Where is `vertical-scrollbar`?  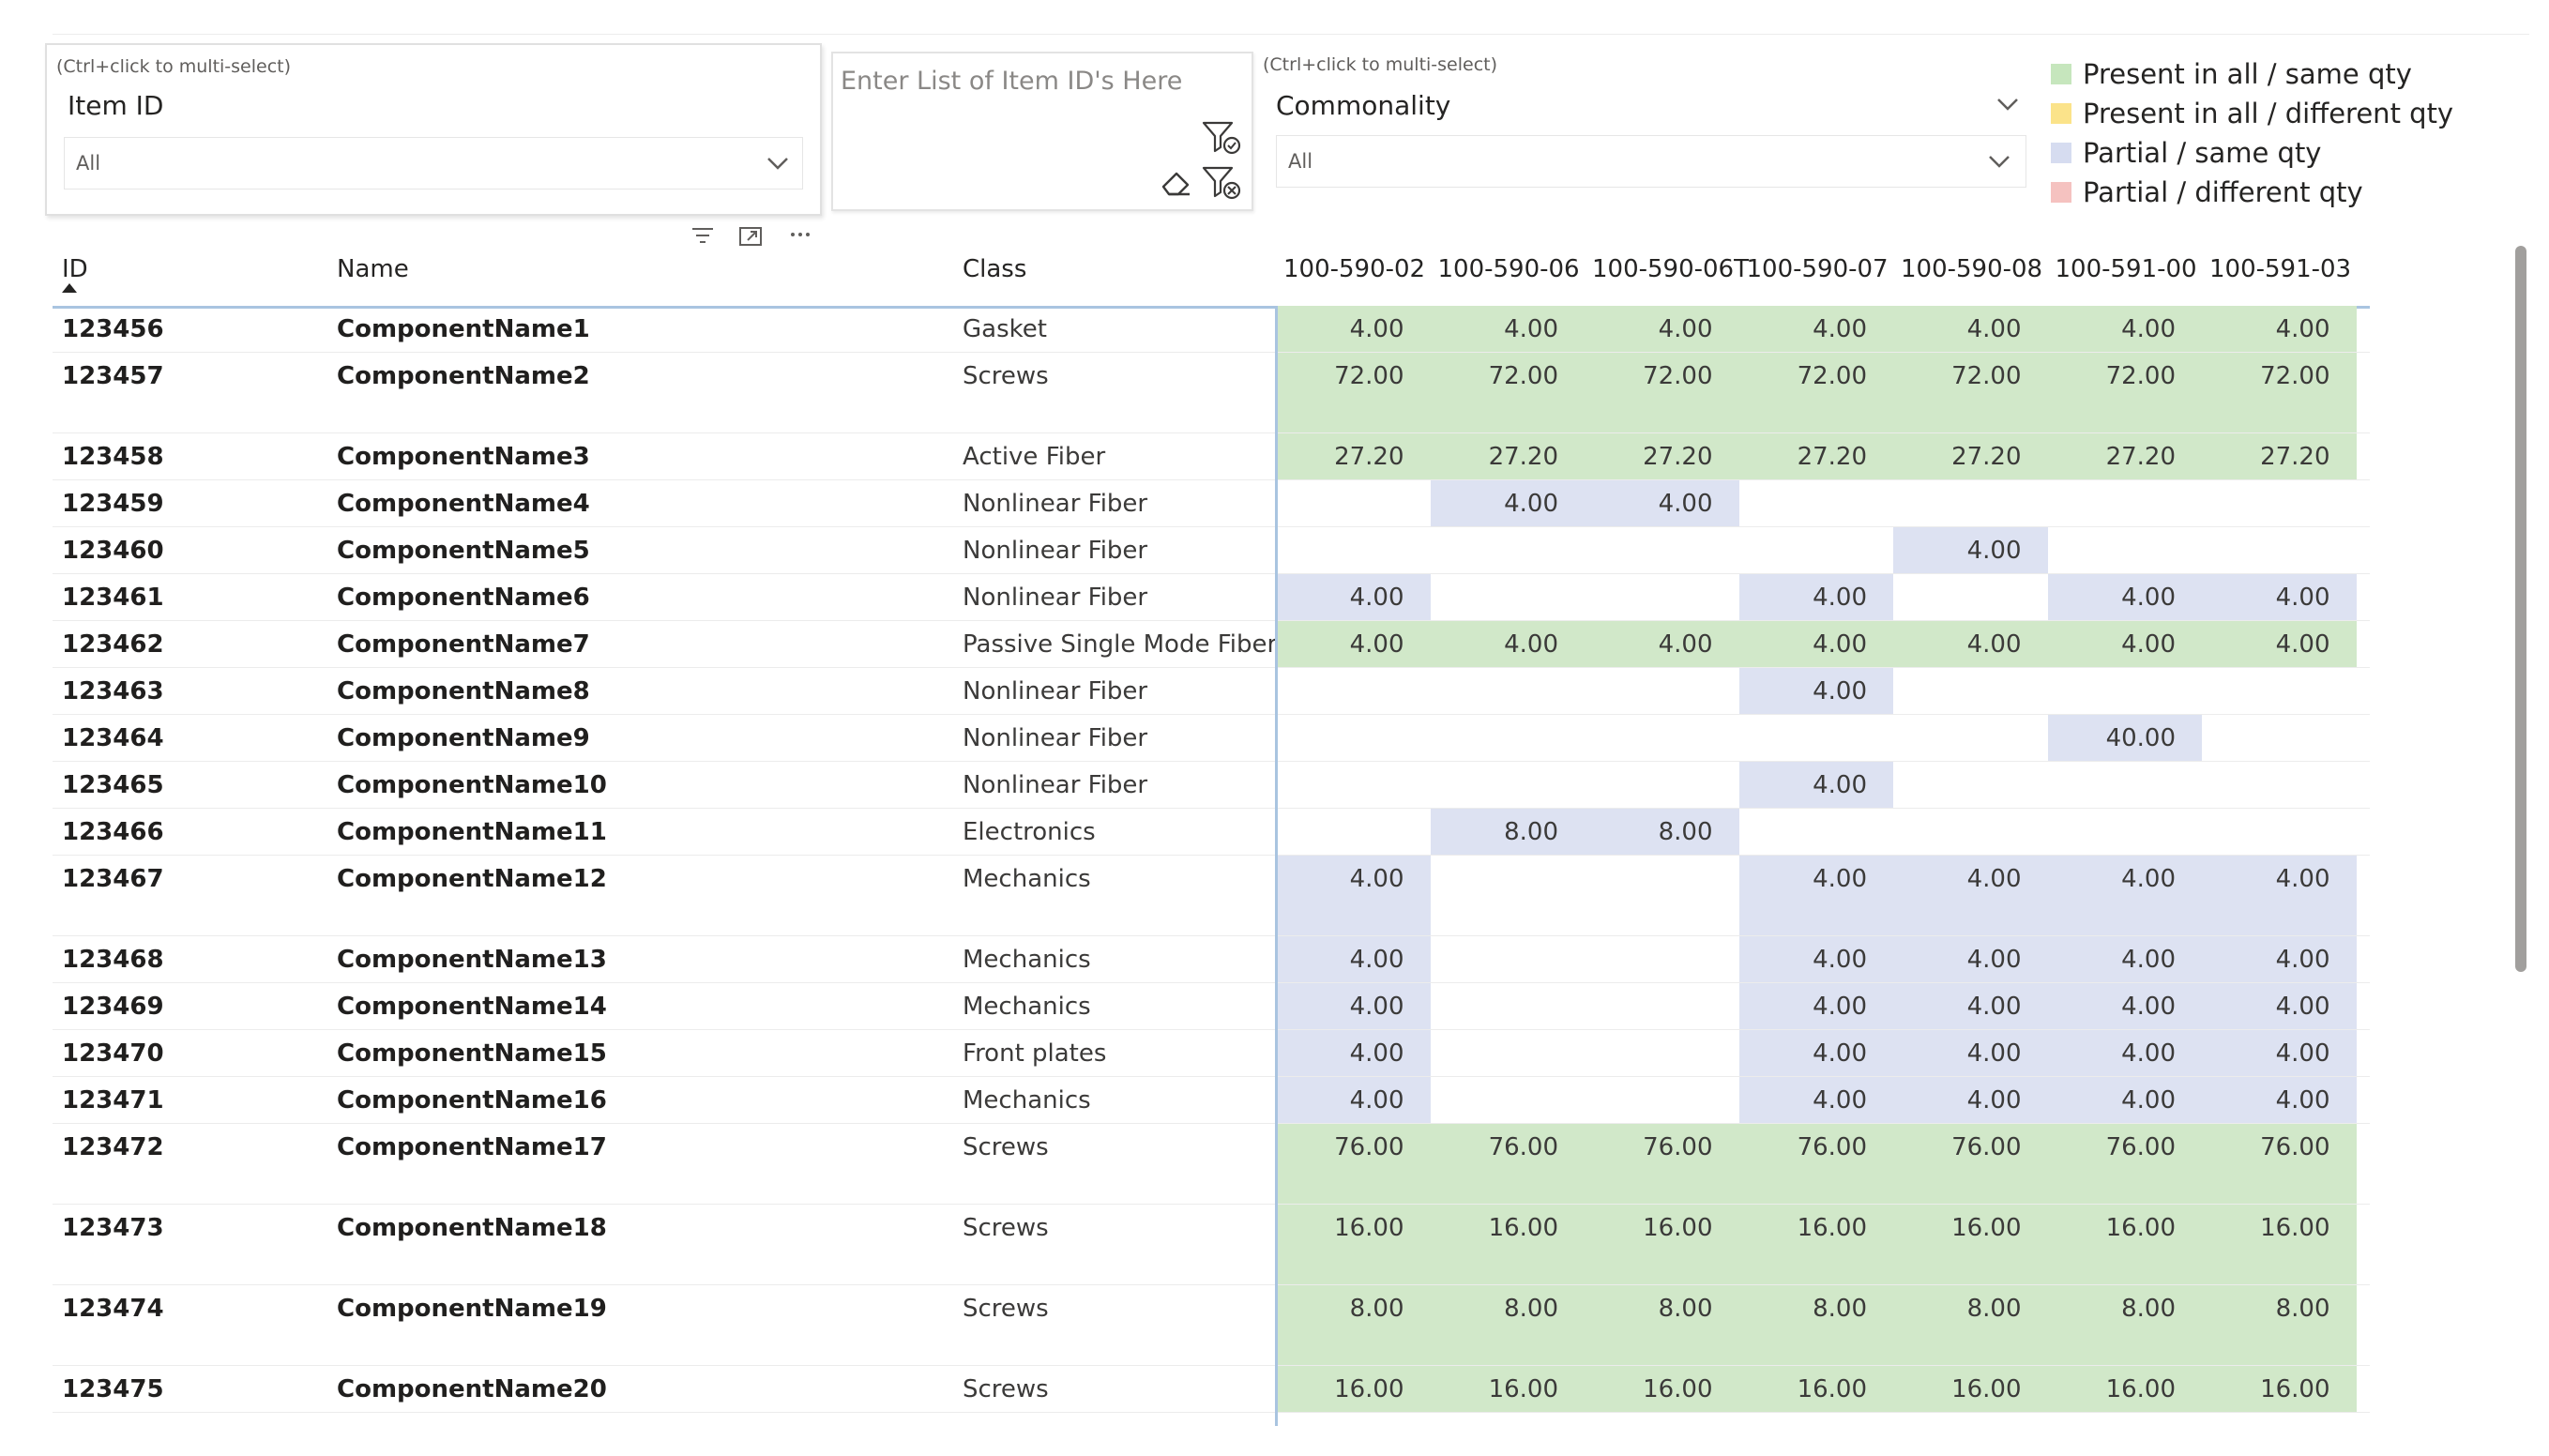 vertical-scrollbar is located at coordinates (2520, 609).